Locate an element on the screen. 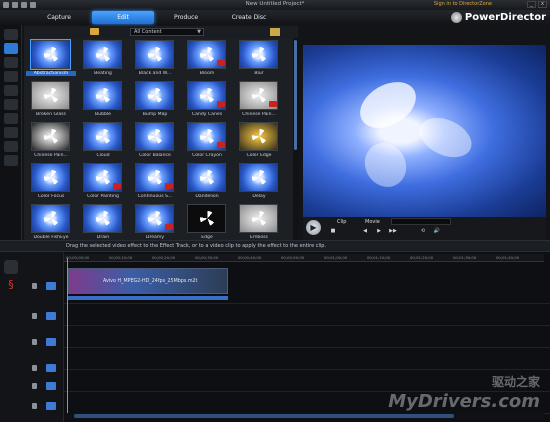 This screenshot has height=422, width=550. effect-item: Double FishEye is located at coordinates (51, 222).